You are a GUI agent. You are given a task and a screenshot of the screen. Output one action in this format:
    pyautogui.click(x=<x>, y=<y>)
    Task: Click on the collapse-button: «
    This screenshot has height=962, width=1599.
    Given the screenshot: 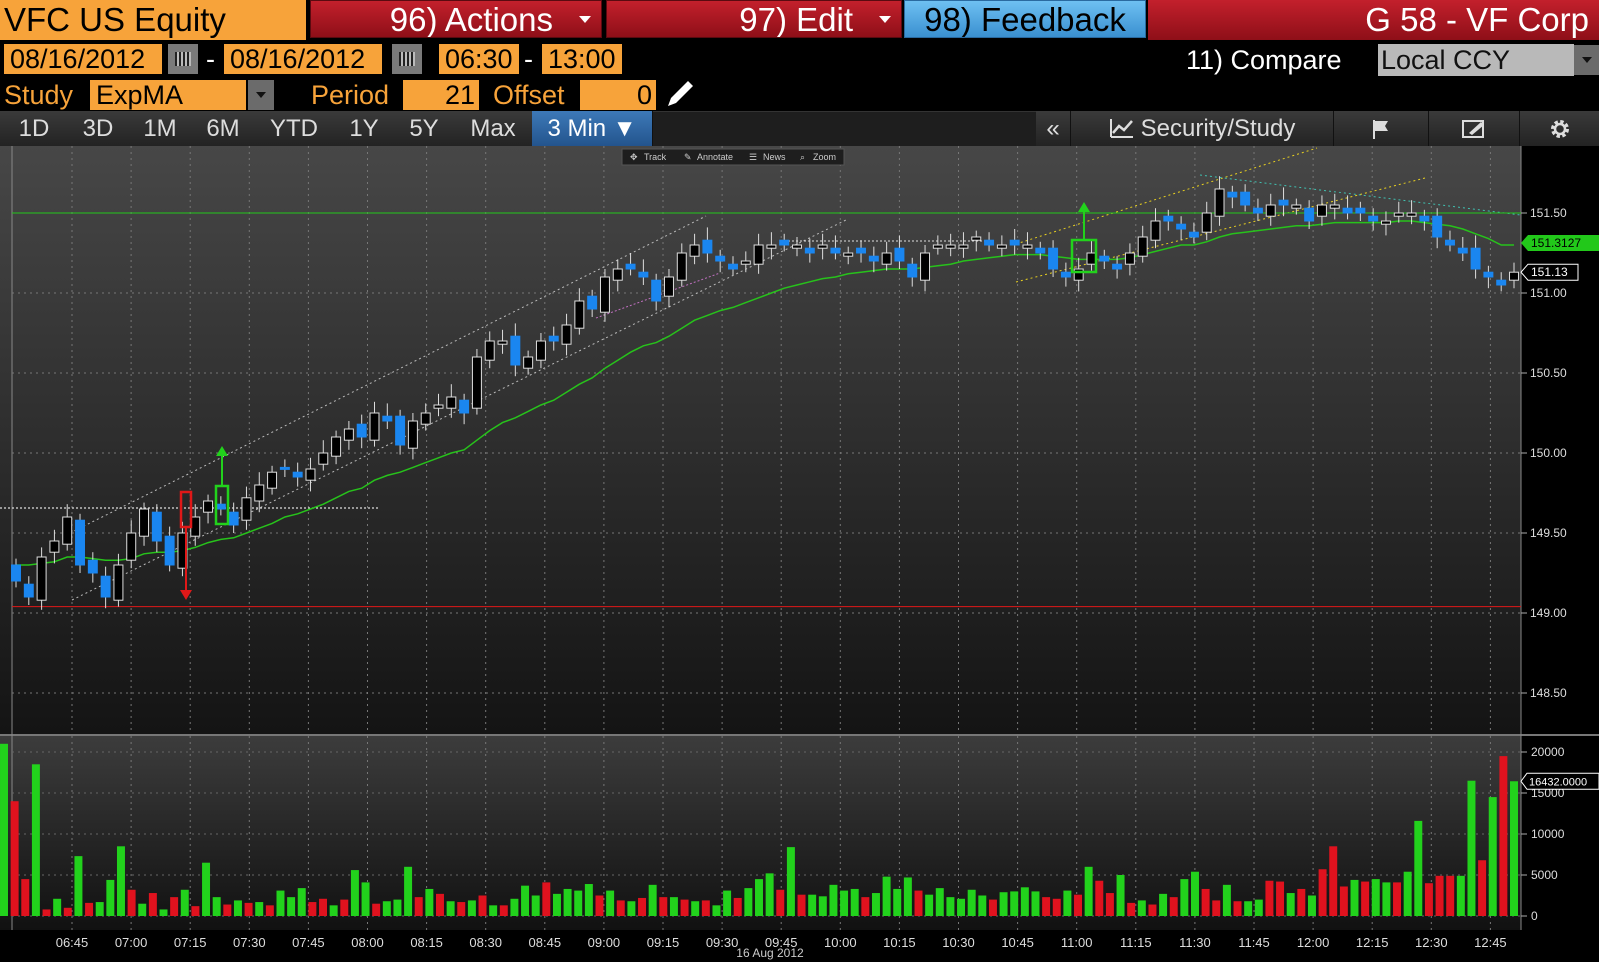 What is the action you would take?
    pyautogui.click(x=1053, y=128)
    